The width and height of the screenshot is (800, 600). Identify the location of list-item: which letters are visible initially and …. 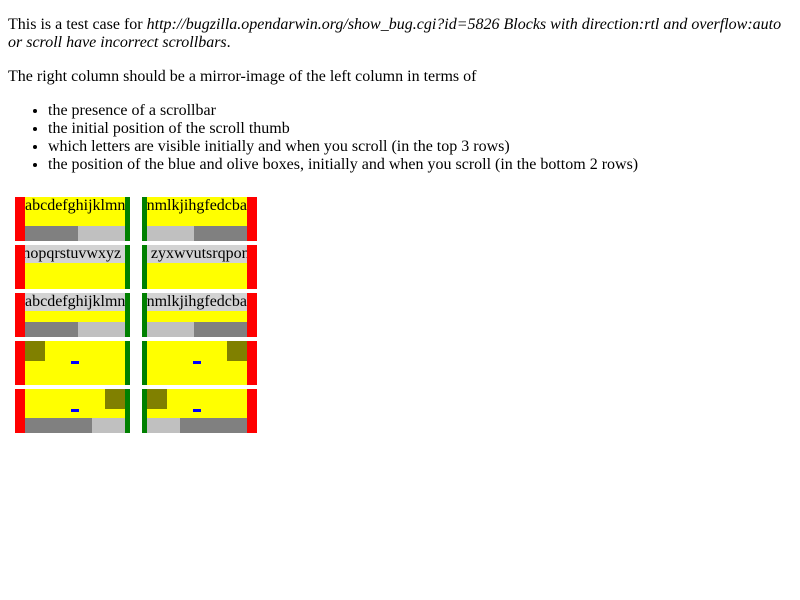
(343, 147).